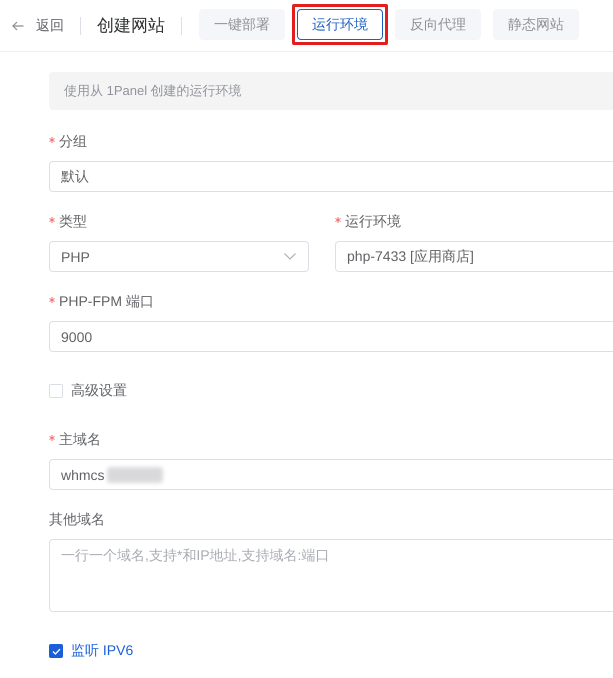 This screenshot has width=613, height=678. What do you see at coordinates (331, 176) in the screenshot?
I see `input-field: 默认` at bounding box center [331, 176].